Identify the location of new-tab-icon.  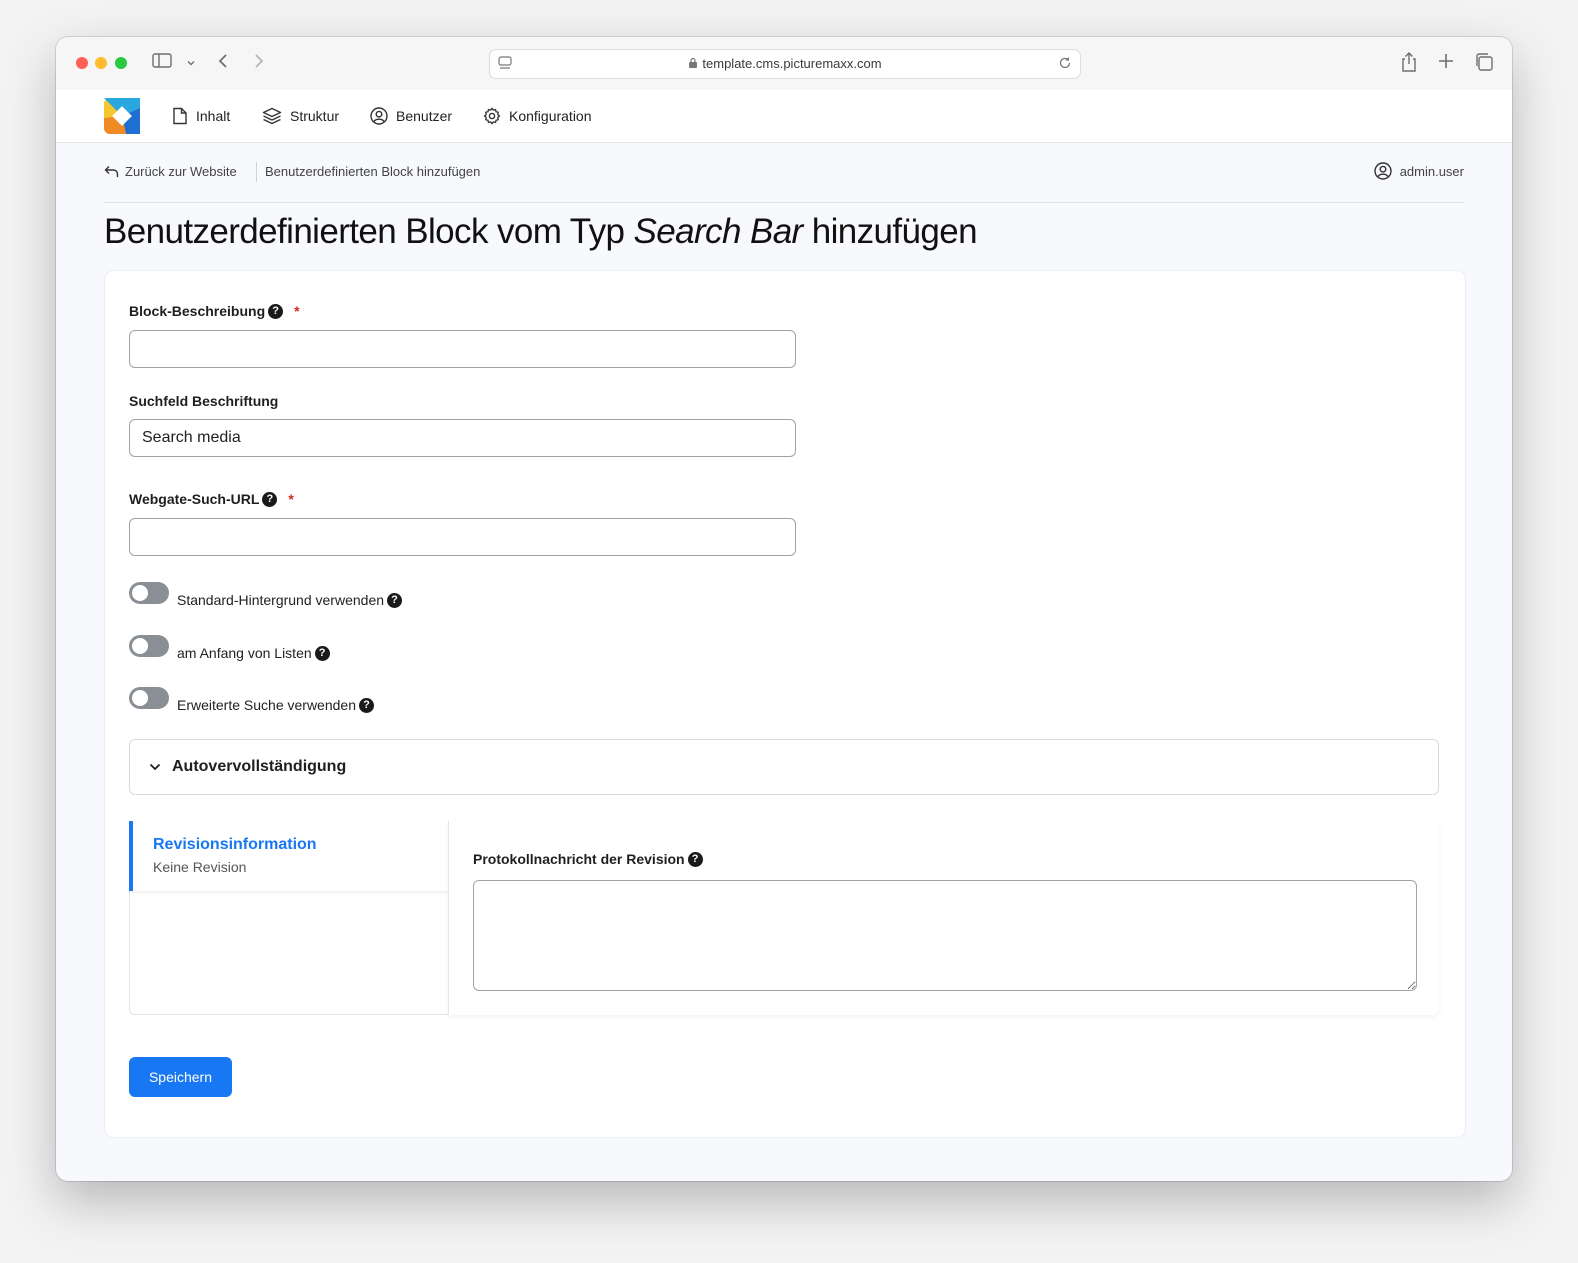
(1446, 63).